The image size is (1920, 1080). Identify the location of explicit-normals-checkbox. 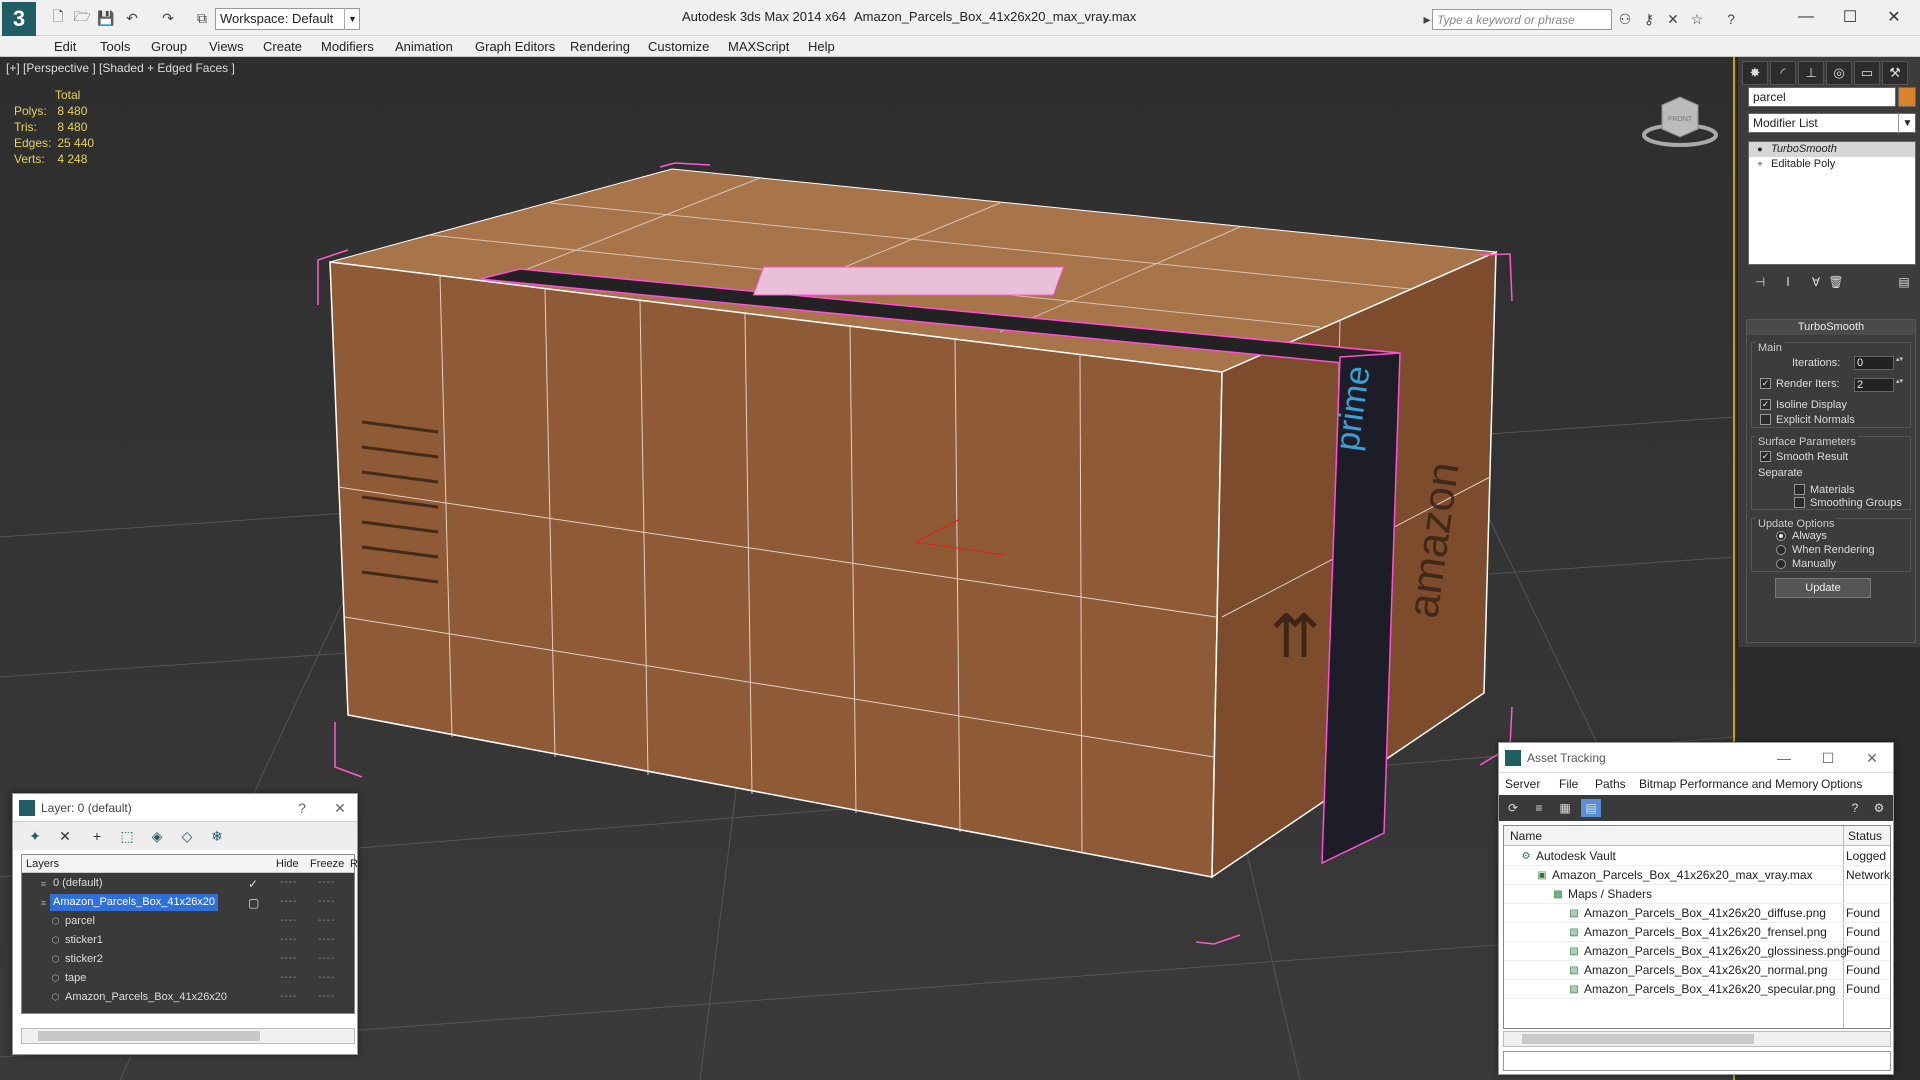
(1765, 419).